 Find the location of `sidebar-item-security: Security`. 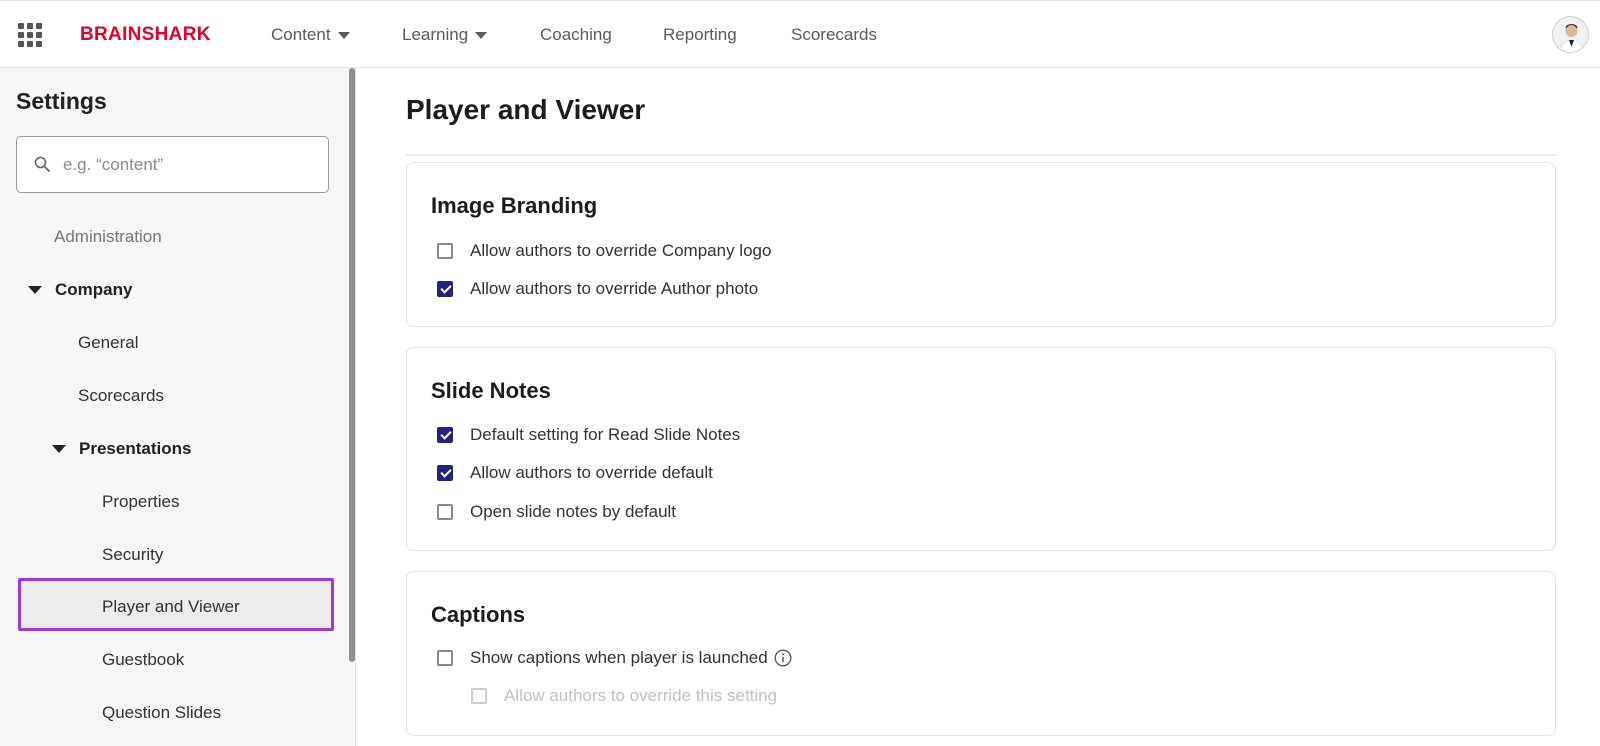

sidebar-item-security: Security is located at coordinates (132, 555).